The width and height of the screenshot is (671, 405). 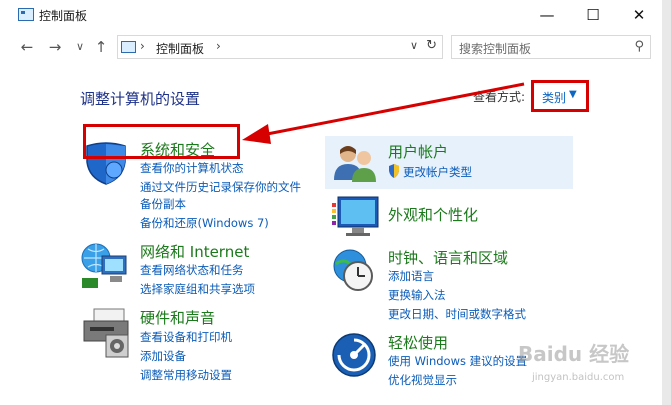 I want to click on watermark-logo: Baidu 经验, so click(x=574, y=354).